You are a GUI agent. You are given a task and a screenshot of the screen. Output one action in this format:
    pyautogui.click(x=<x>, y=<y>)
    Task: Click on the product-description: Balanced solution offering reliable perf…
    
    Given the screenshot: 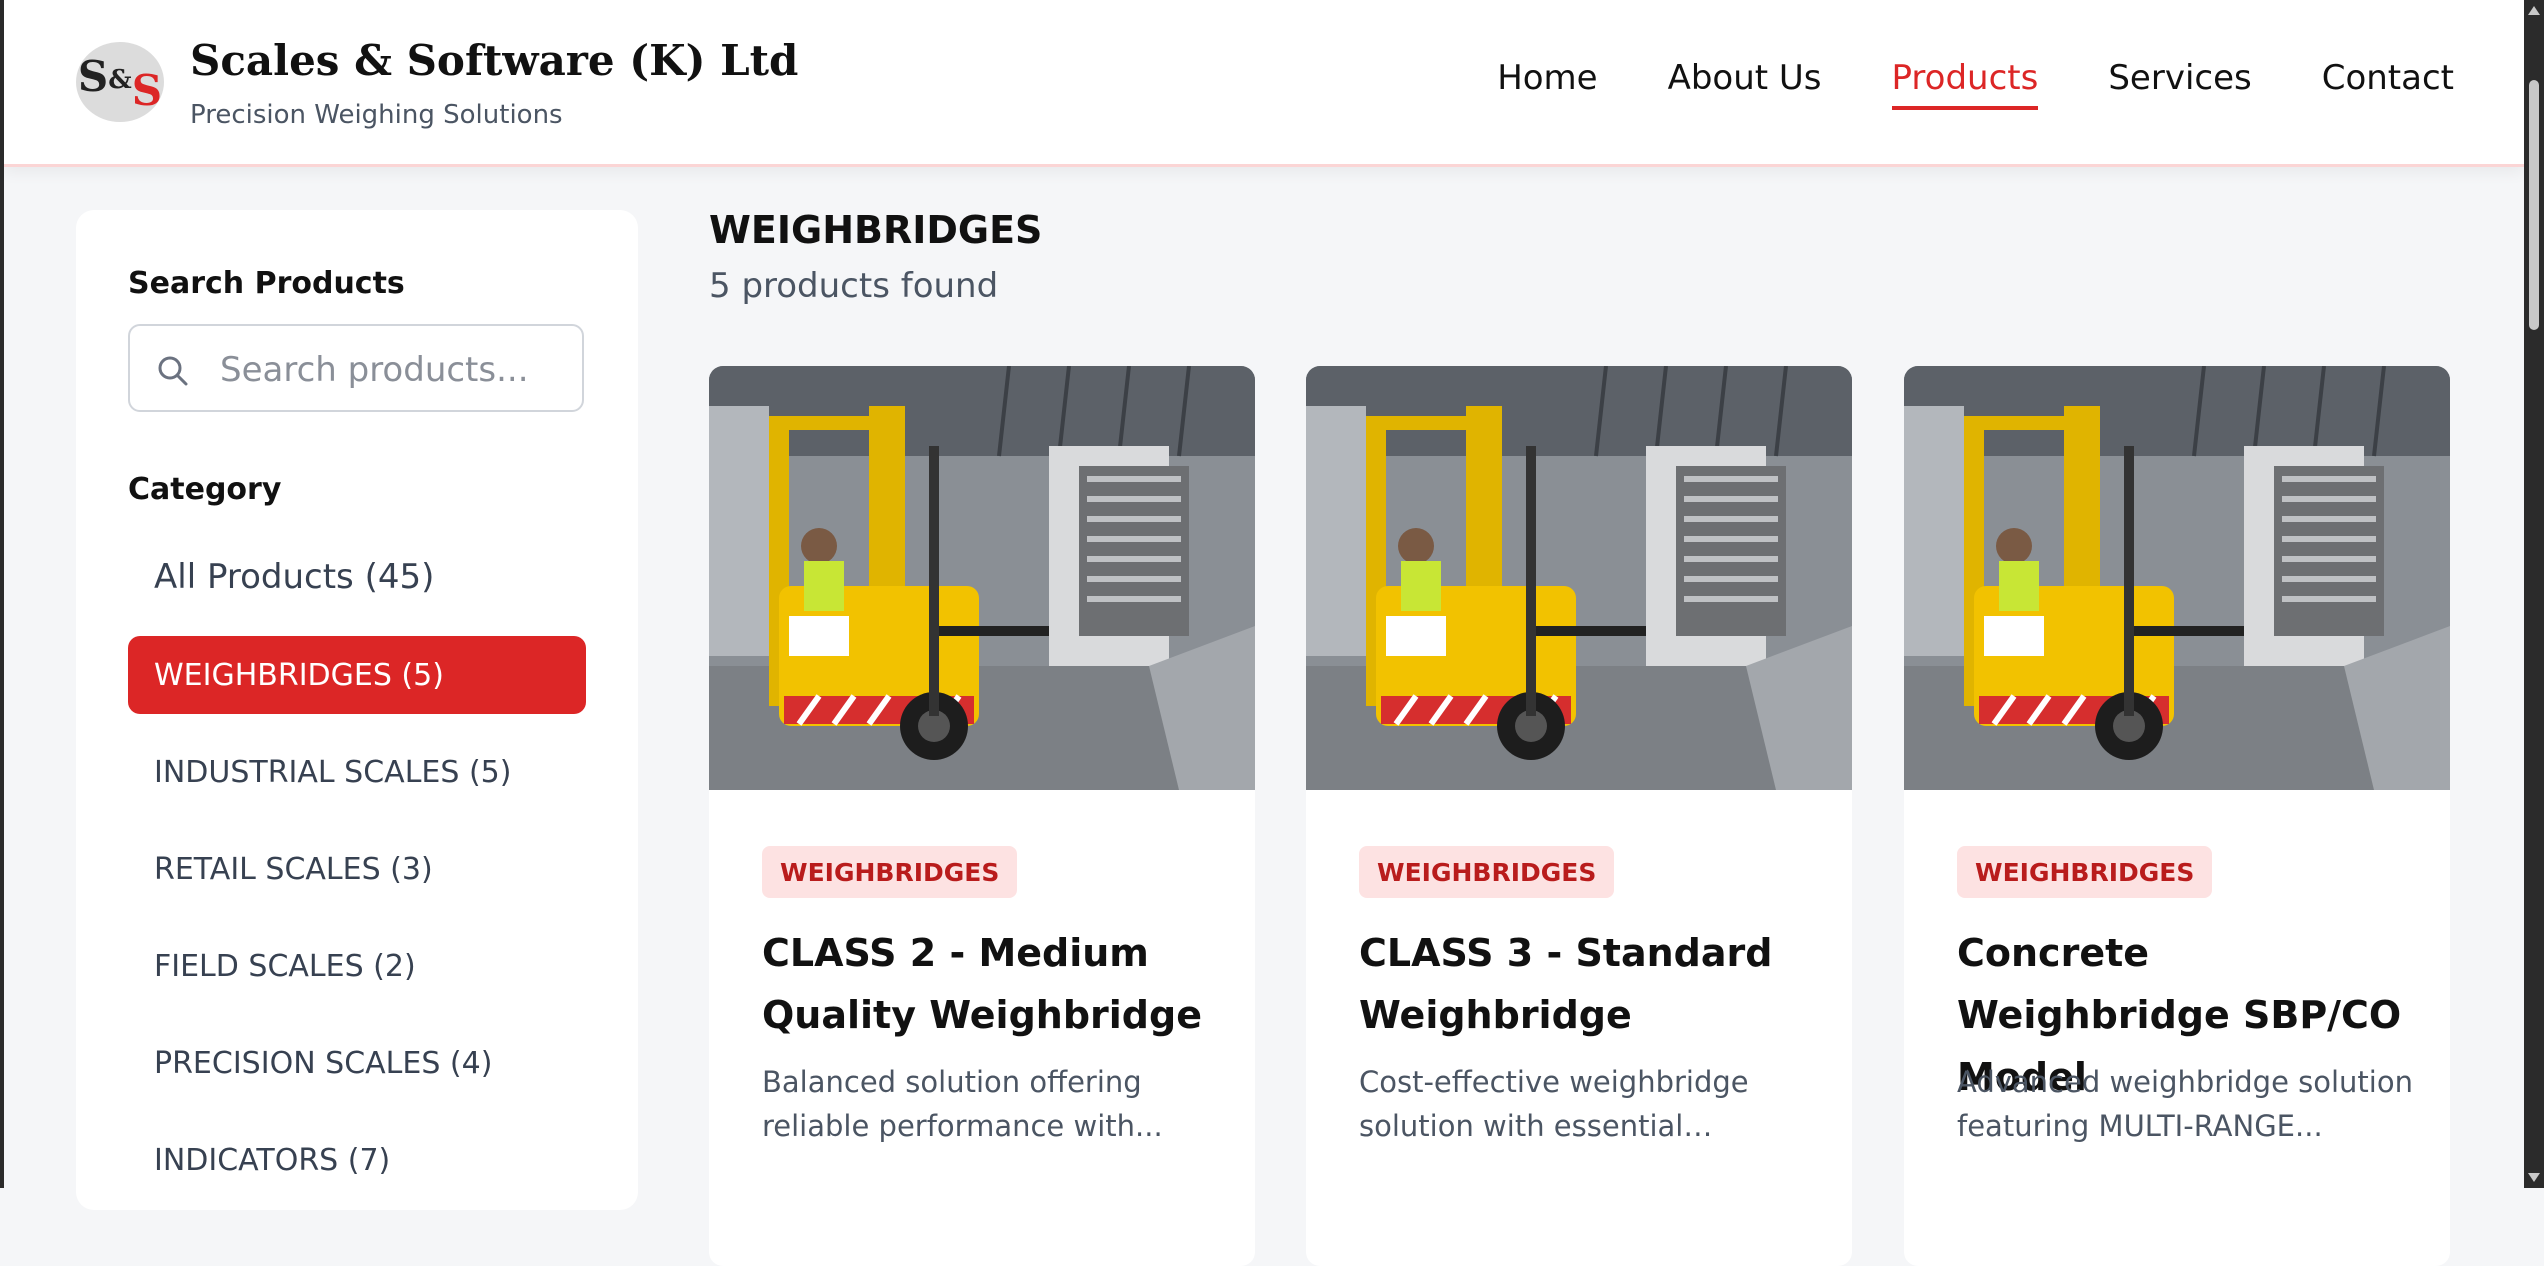 What is the action you would take?
    pyautogui.click(x=962, y=1104)
    